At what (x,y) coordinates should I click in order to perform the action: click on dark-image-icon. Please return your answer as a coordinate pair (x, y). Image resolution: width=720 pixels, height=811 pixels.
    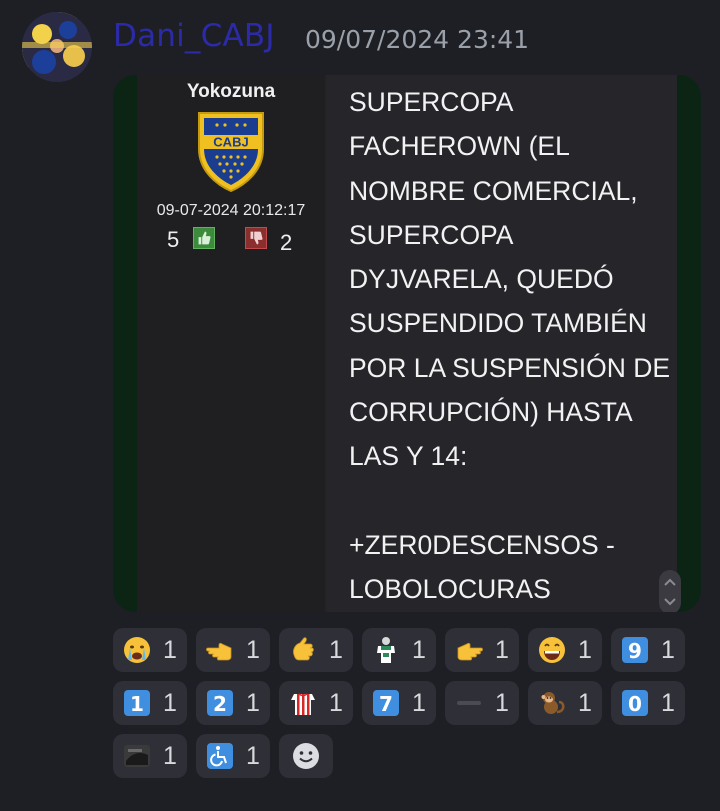
    Looking at the image, I should click on (137, 756).